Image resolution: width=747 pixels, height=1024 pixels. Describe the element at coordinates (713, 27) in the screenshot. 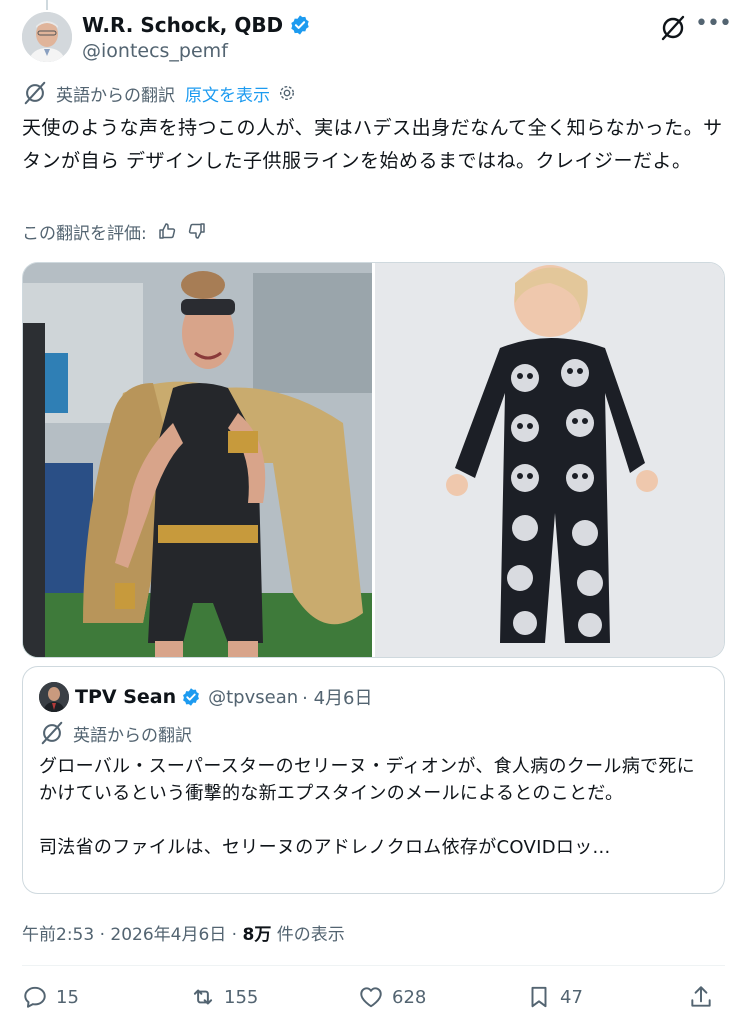

I see `more-options-icon: •••` at that location.